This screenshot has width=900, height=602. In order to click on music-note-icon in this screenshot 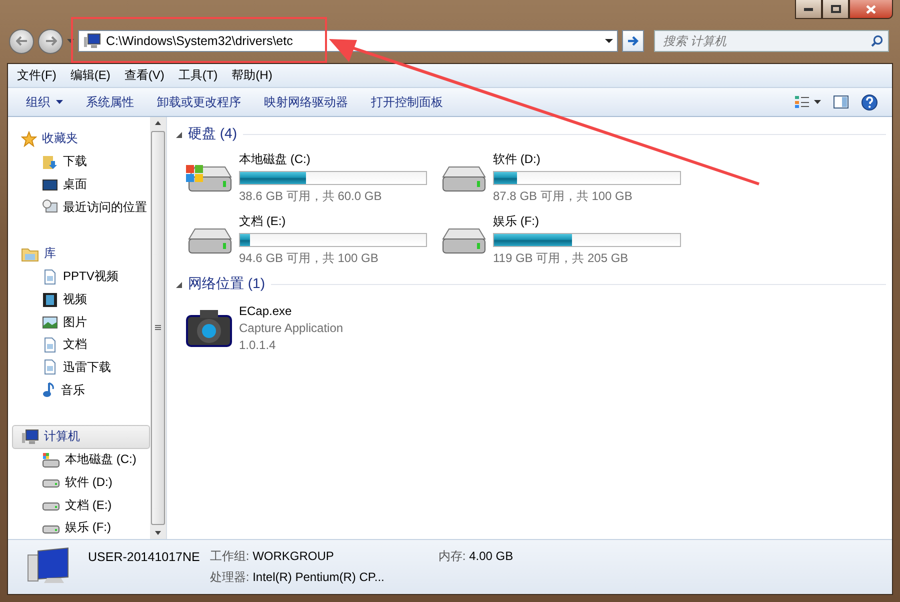, I will do `click(49, 390)`.